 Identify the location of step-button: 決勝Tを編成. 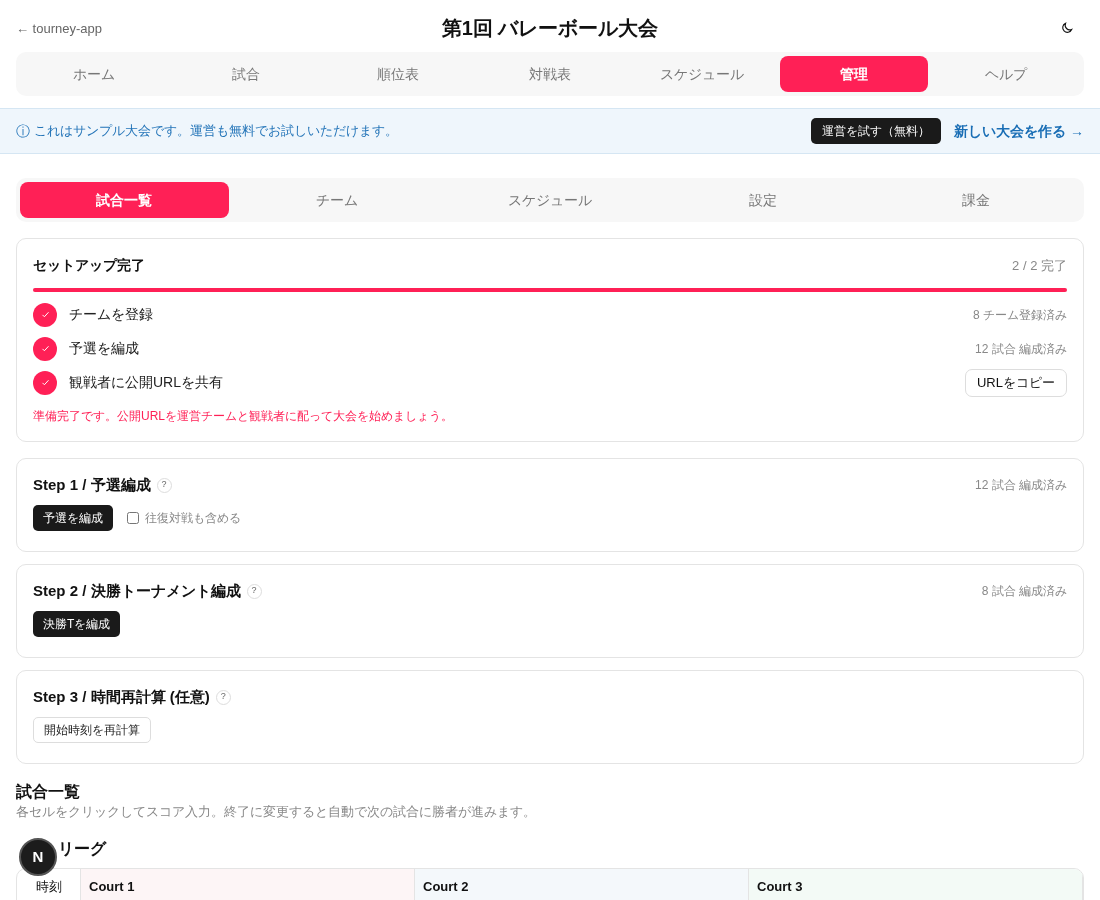
(77, 624).